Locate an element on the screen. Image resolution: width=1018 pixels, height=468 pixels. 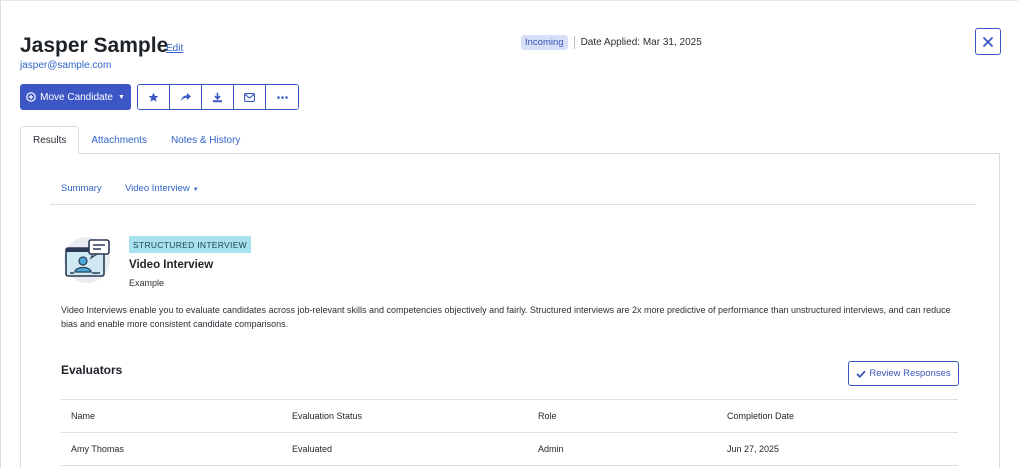
column-header-name: Name is located at coordinates (83, 416).